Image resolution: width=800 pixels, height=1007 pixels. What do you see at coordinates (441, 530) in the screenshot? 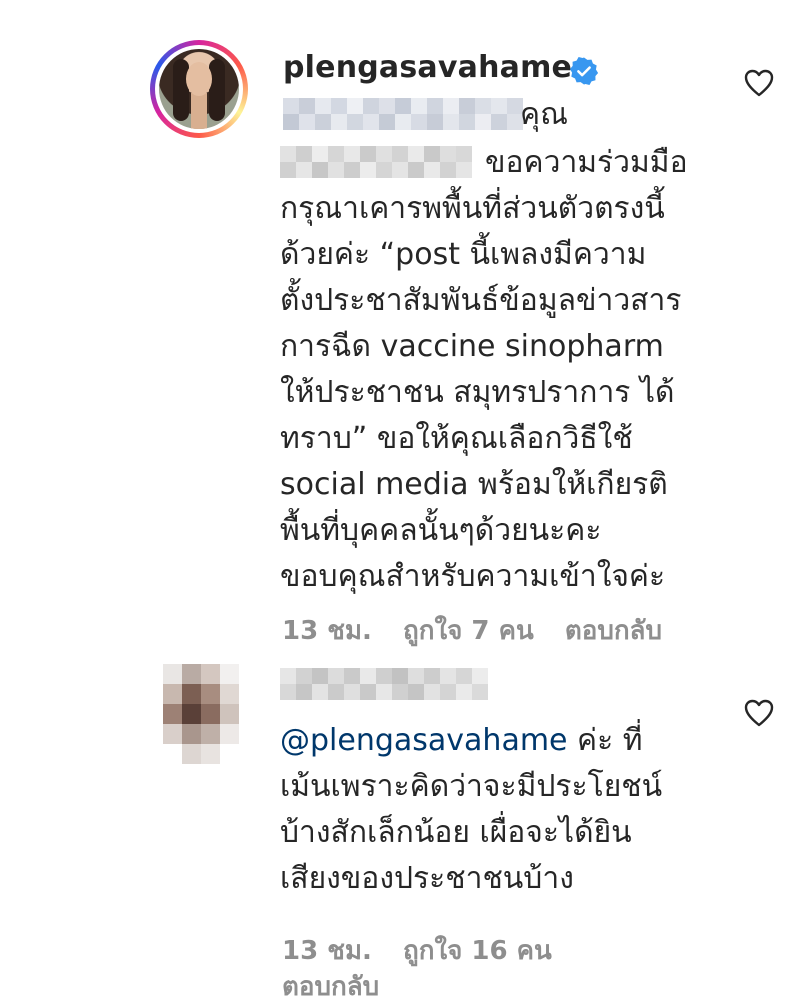
I see `comment-text-line: พื้นที่บุคคลนั้นๆด้วยนะคะ` at bounding box center [441, 530].